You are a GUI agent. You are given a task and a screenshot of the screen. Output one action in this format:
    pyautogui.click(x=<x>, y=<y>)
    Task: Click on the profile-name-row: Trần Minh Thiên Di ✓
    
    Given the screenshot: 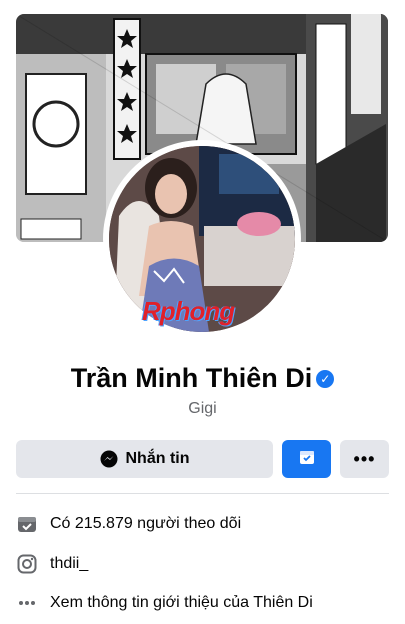 What is the action you would take?
    pyautogui.click(x=202, y=378)
    